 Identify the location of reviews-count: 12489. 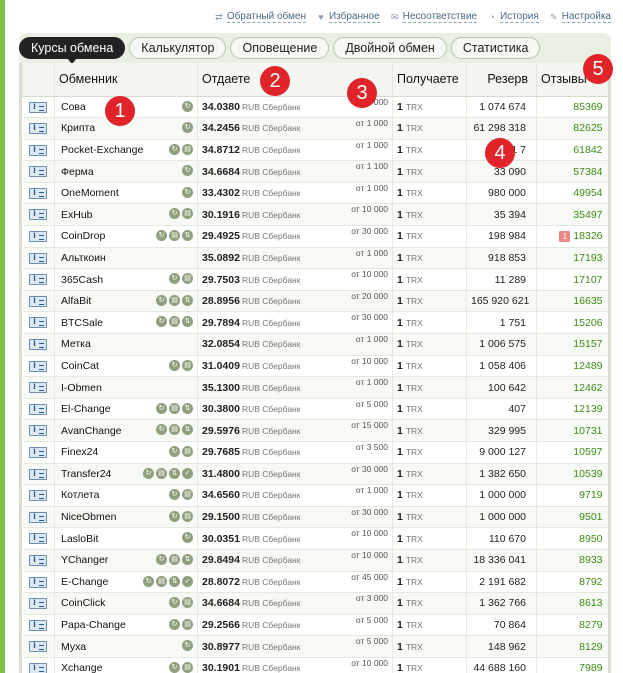
(587, 366).